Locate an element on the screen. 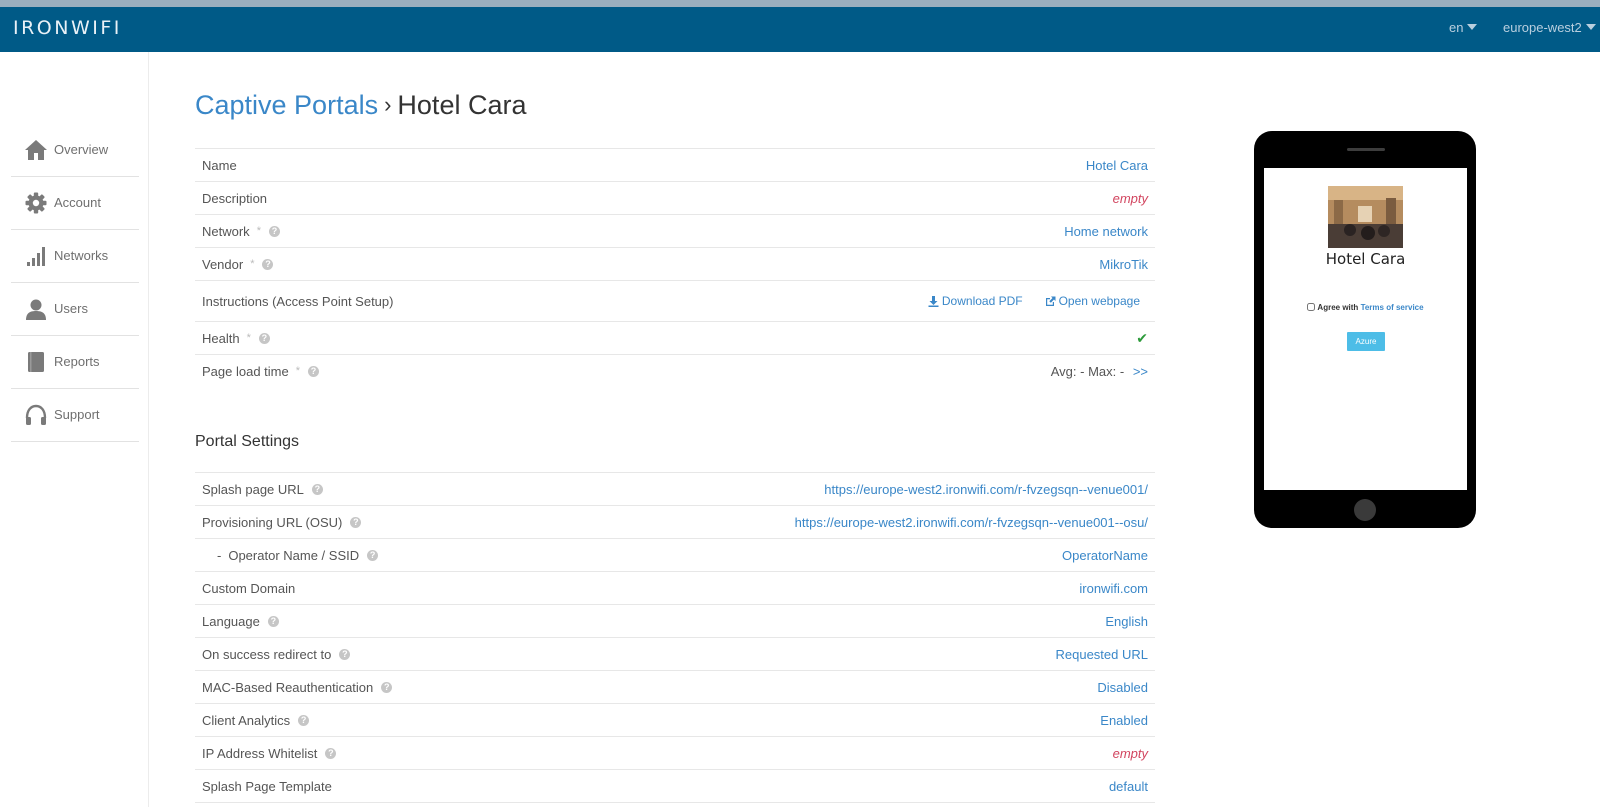 The image size is (1600, 807). network-value-editable: Home network is located at coordinates (1106, 231).